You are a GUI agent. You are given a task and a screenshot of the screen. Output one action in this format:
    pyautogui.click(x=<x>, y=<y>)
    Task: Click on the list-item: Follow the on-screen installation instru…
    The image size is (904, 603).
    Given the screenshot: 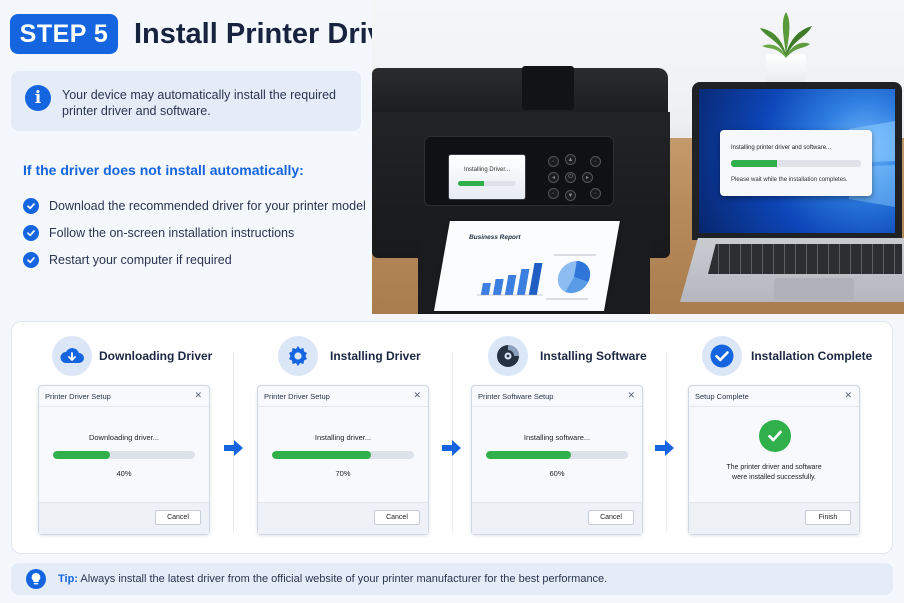 What is the action you would take?
    pyautogui.click(x=194, y=232)
    